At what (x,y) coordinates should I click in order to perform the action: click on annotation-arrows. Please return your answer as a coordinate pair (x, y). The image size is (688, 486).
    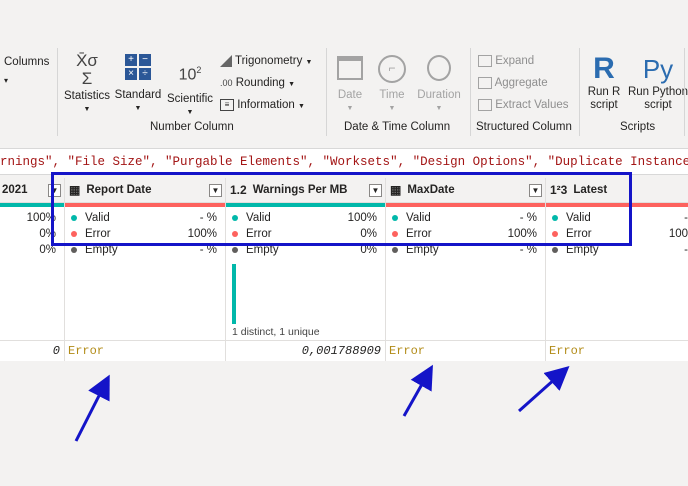
    Looking at the image, I should click on (322, 403).